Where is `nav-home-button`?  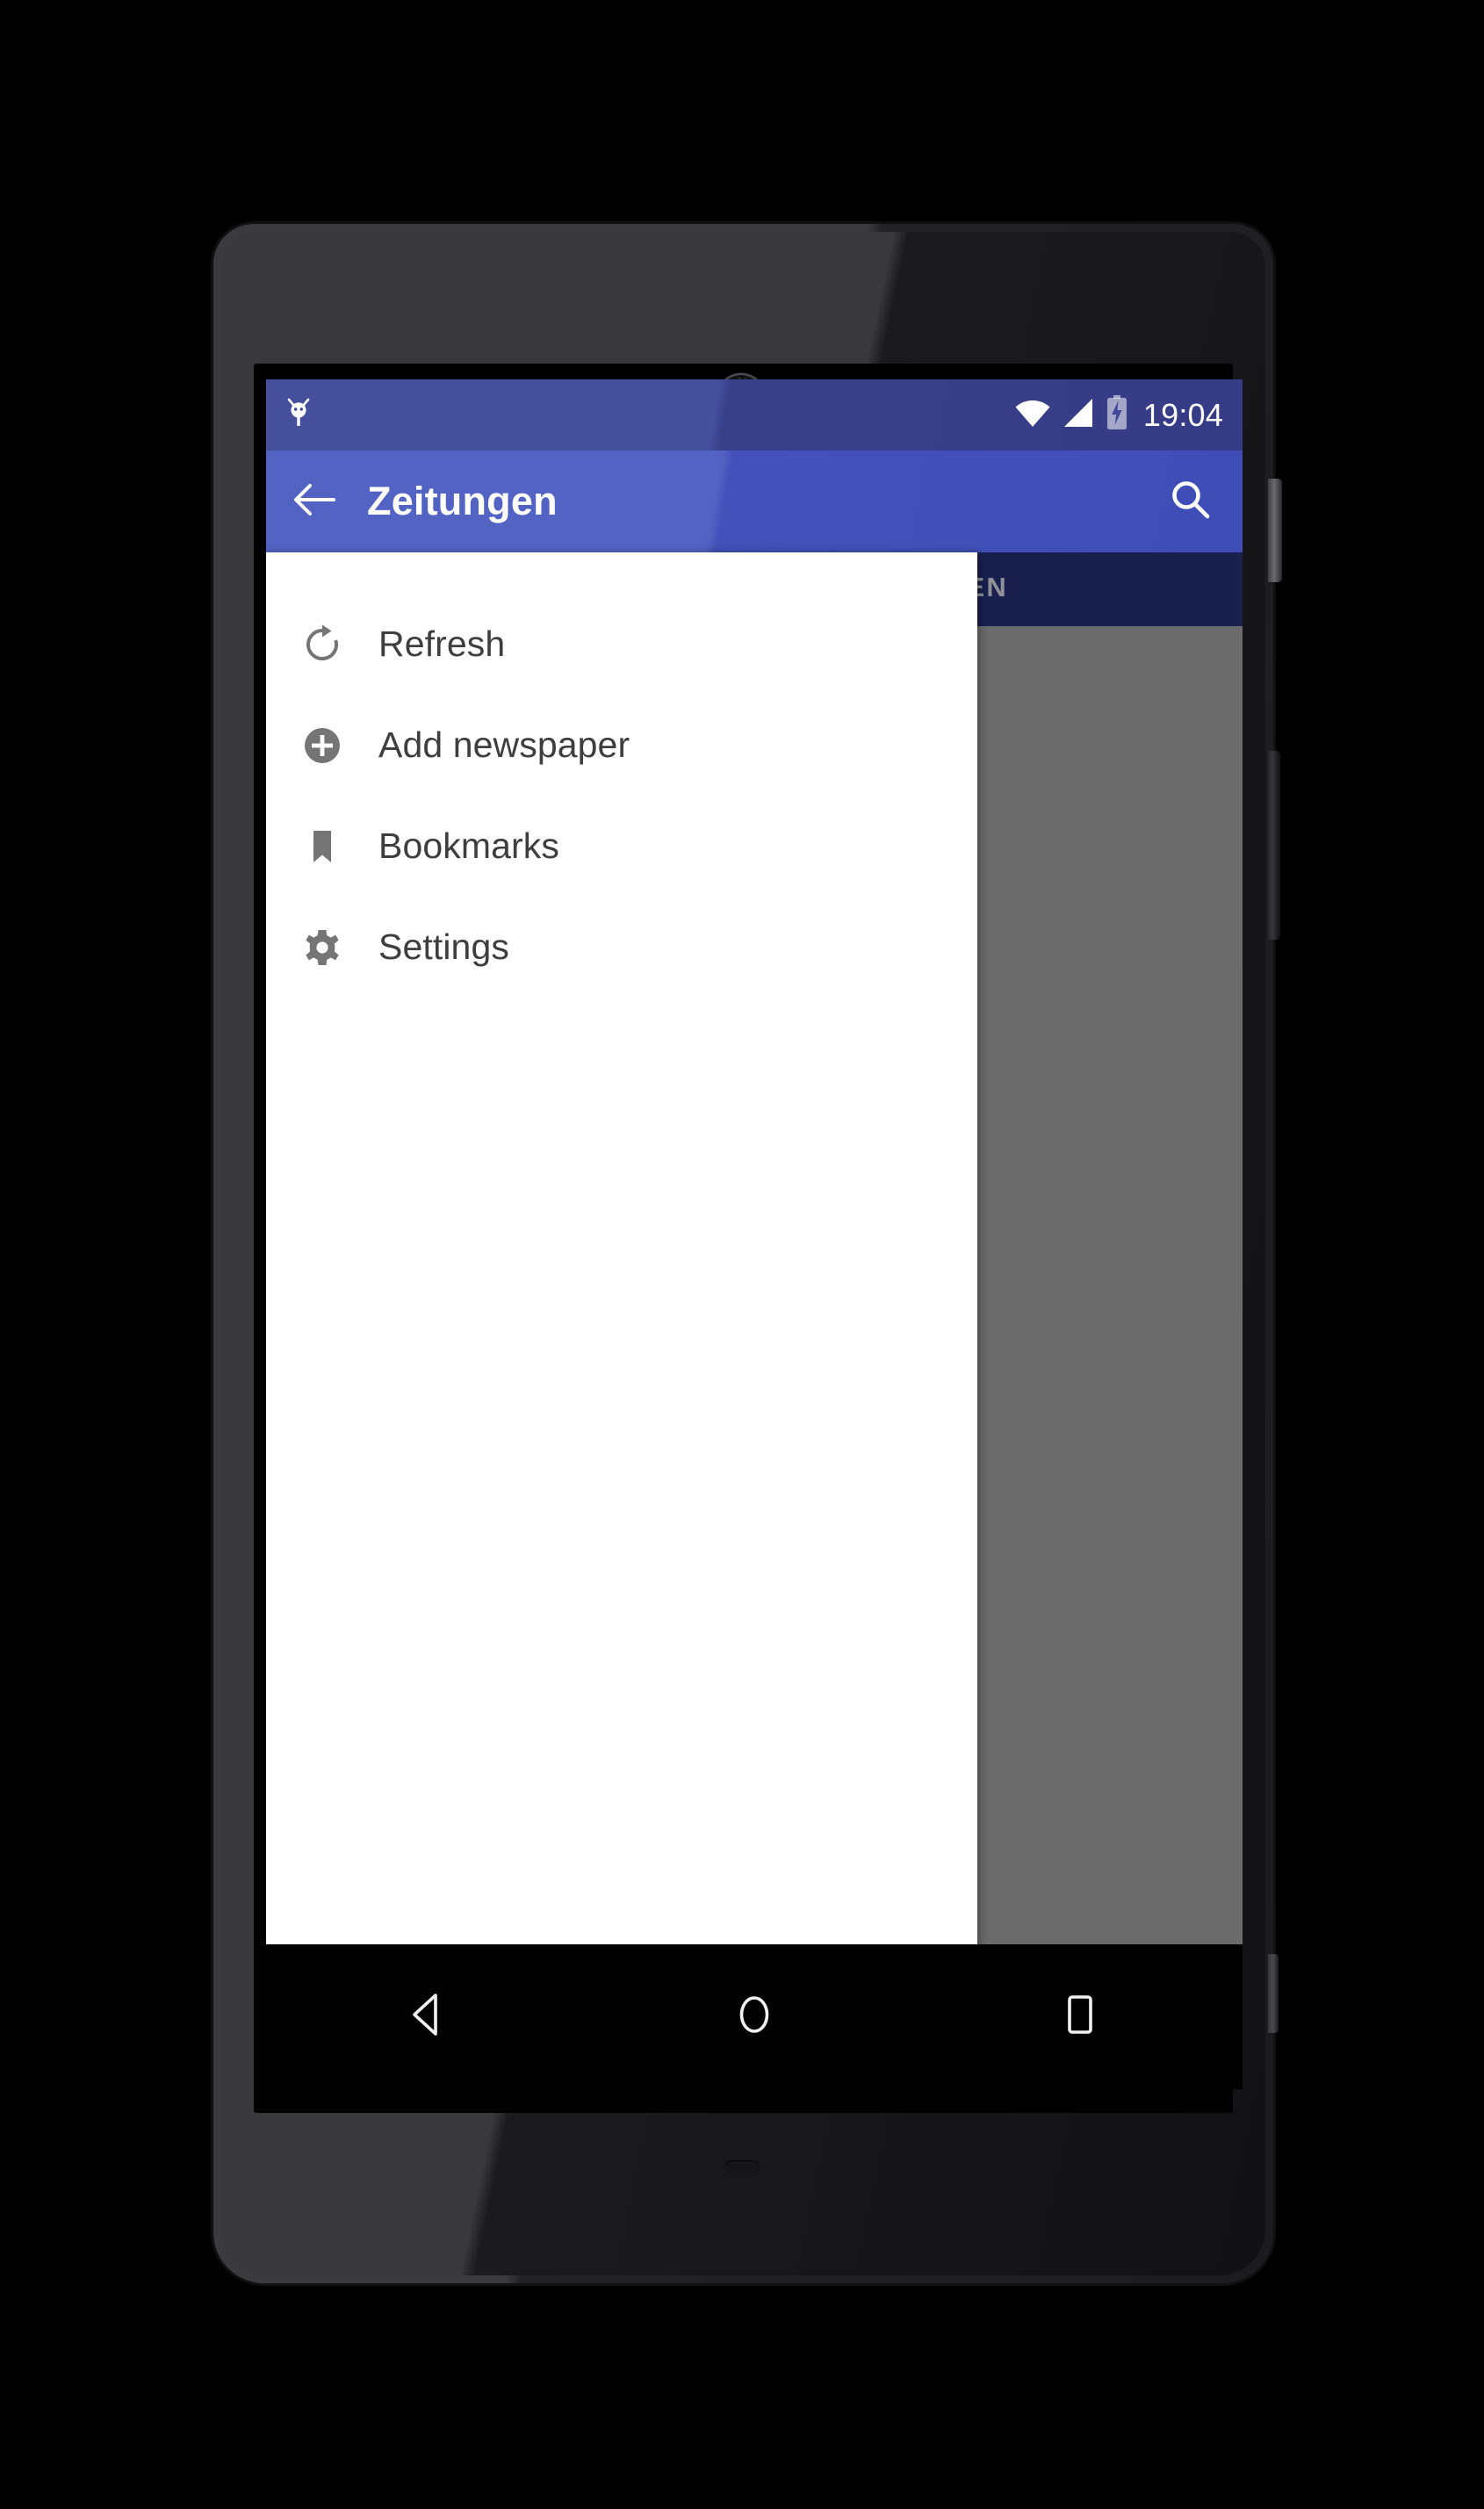 nav-home-button is located at coordinates (754, 2016).